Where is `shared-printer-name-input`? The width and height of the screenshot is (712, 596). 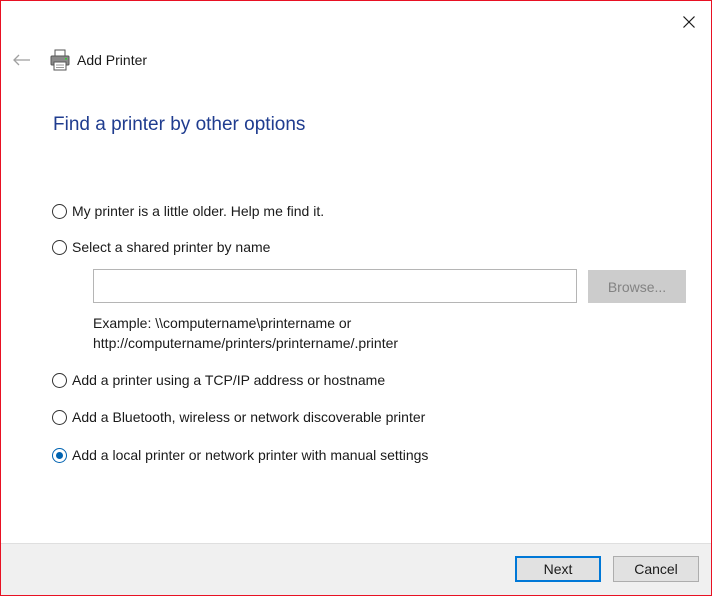
shared-printer-name-input is located at coordinates (335, 286).